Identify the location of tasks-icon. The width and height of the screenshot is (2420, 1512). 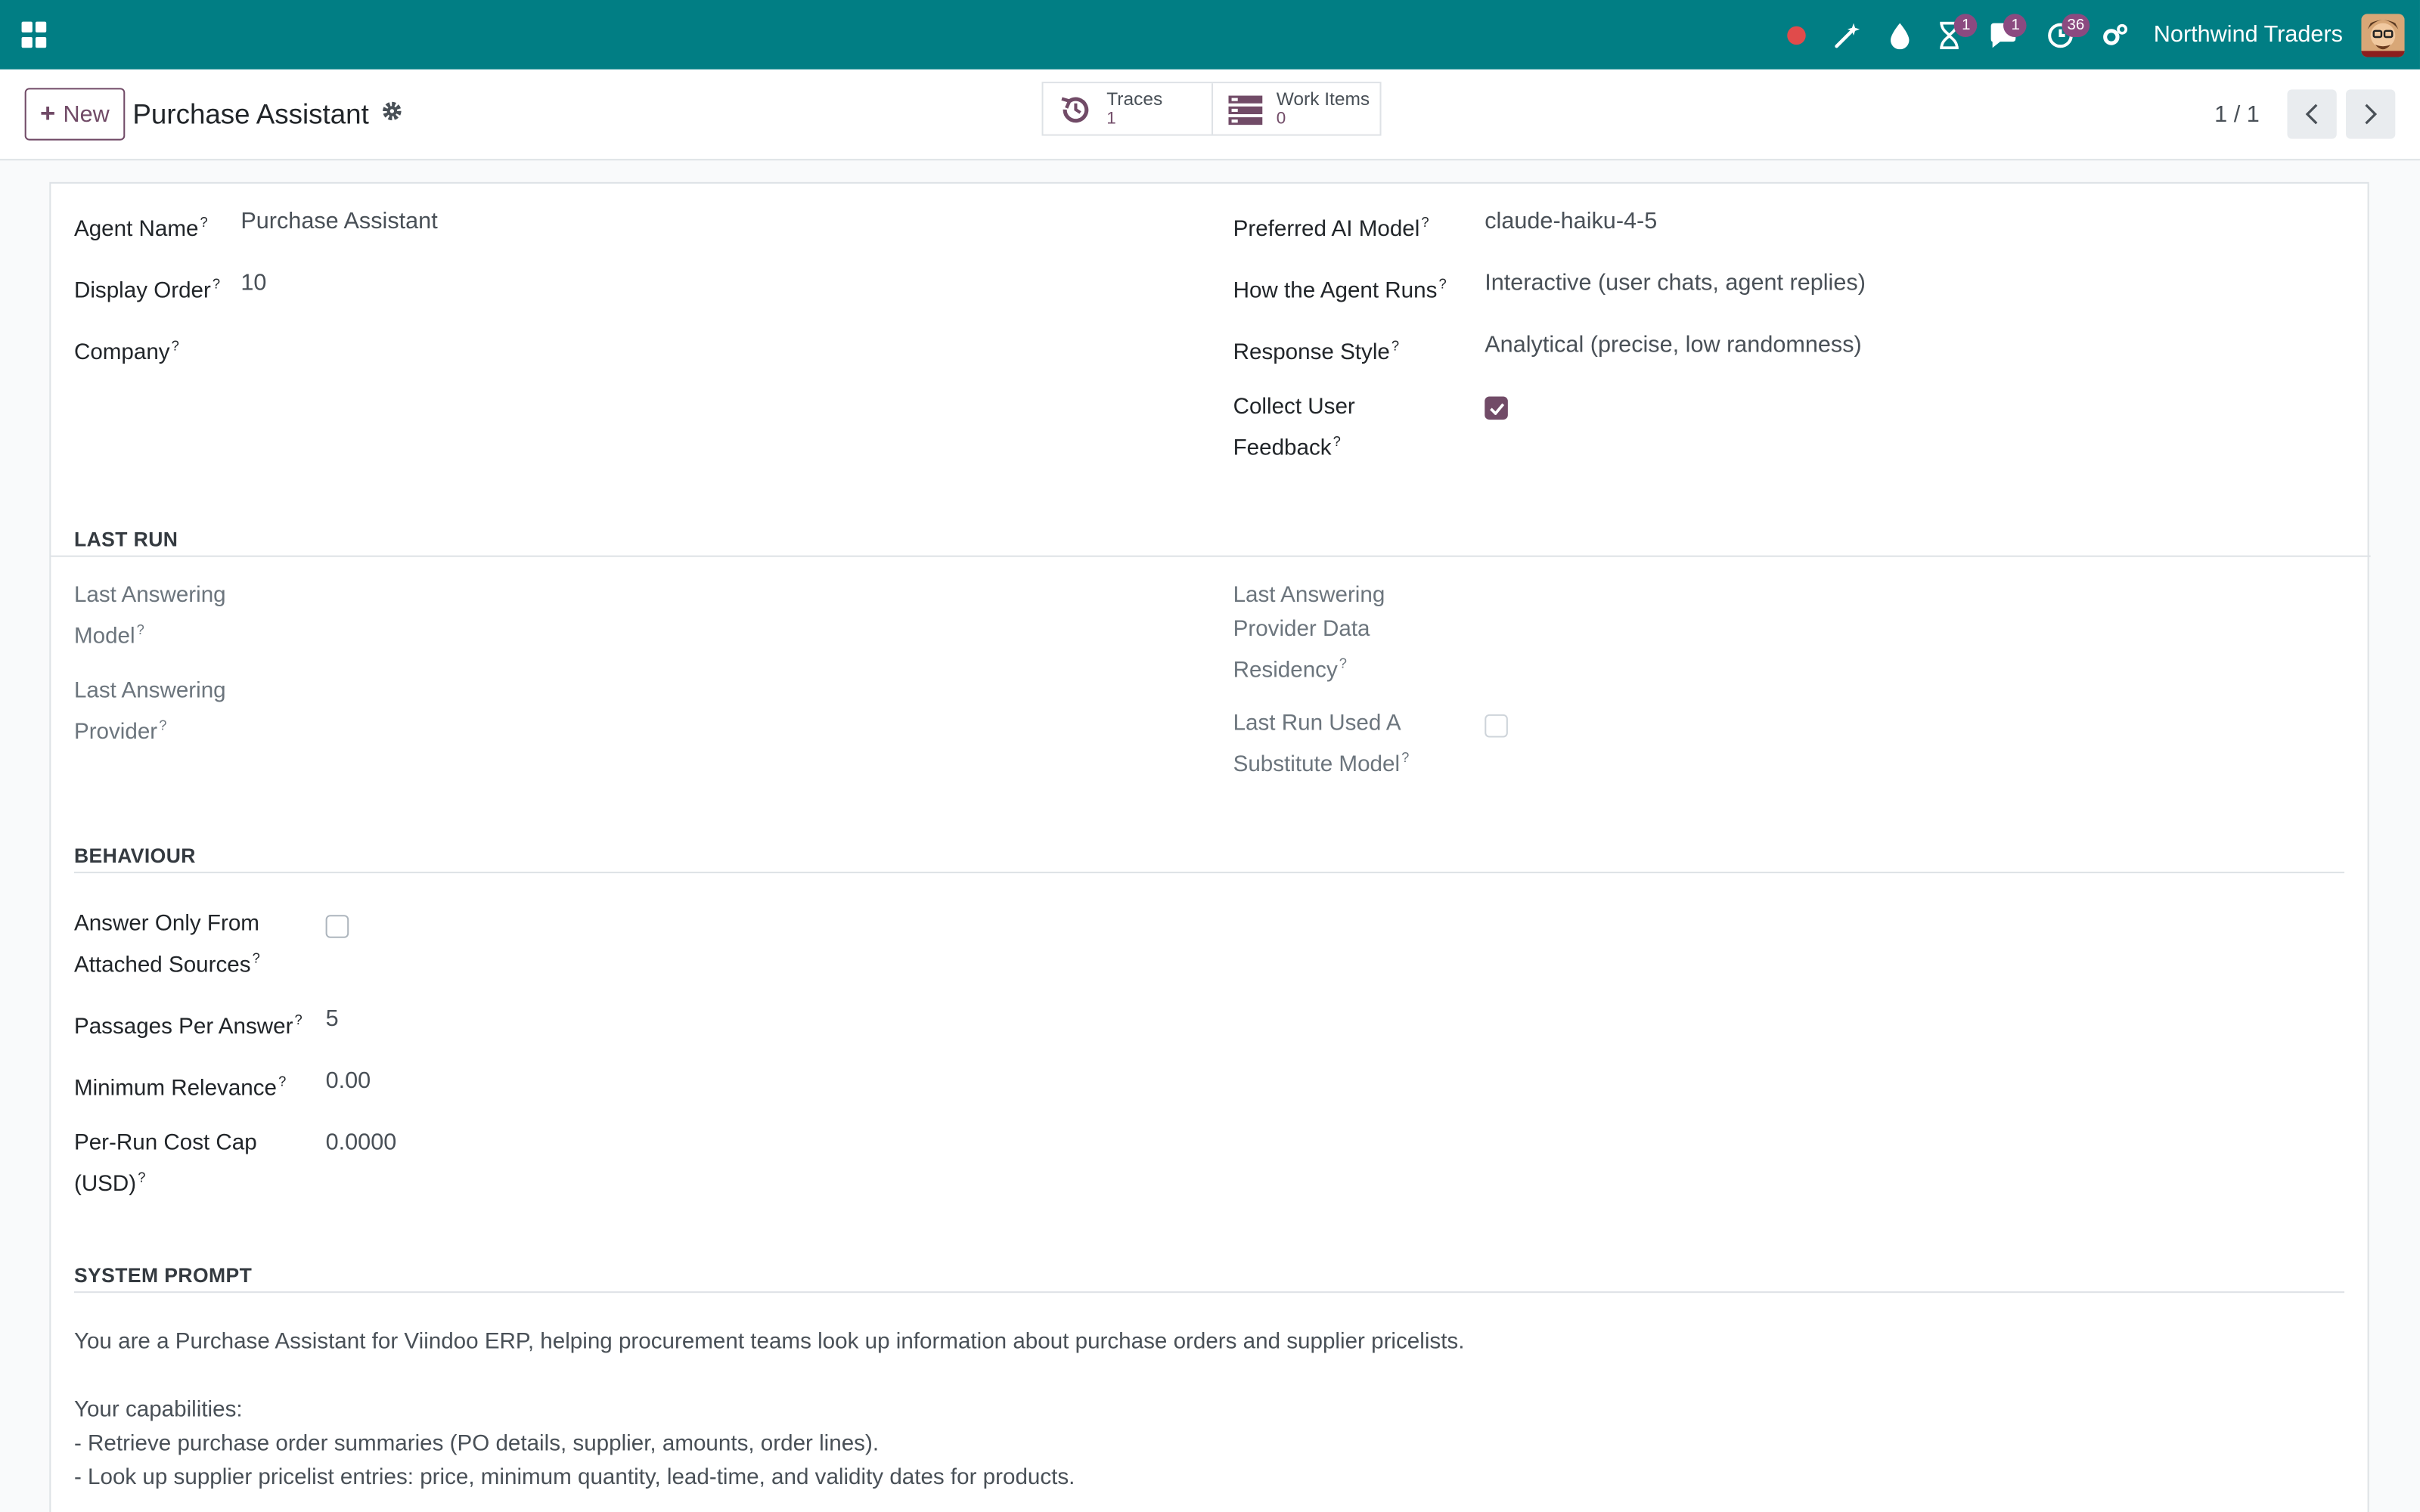
(1245, 109).